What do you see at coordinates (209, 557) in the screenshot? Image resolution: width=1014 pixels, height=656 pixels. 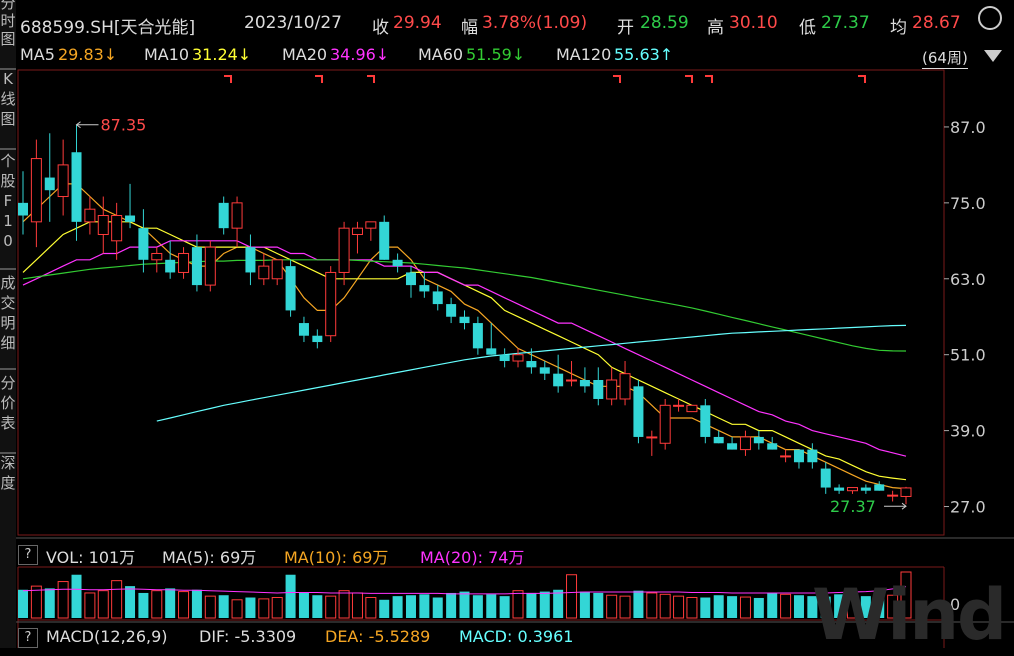 I see `volume-ma5: MA(5): 69万` at bounding box center [209, 557].